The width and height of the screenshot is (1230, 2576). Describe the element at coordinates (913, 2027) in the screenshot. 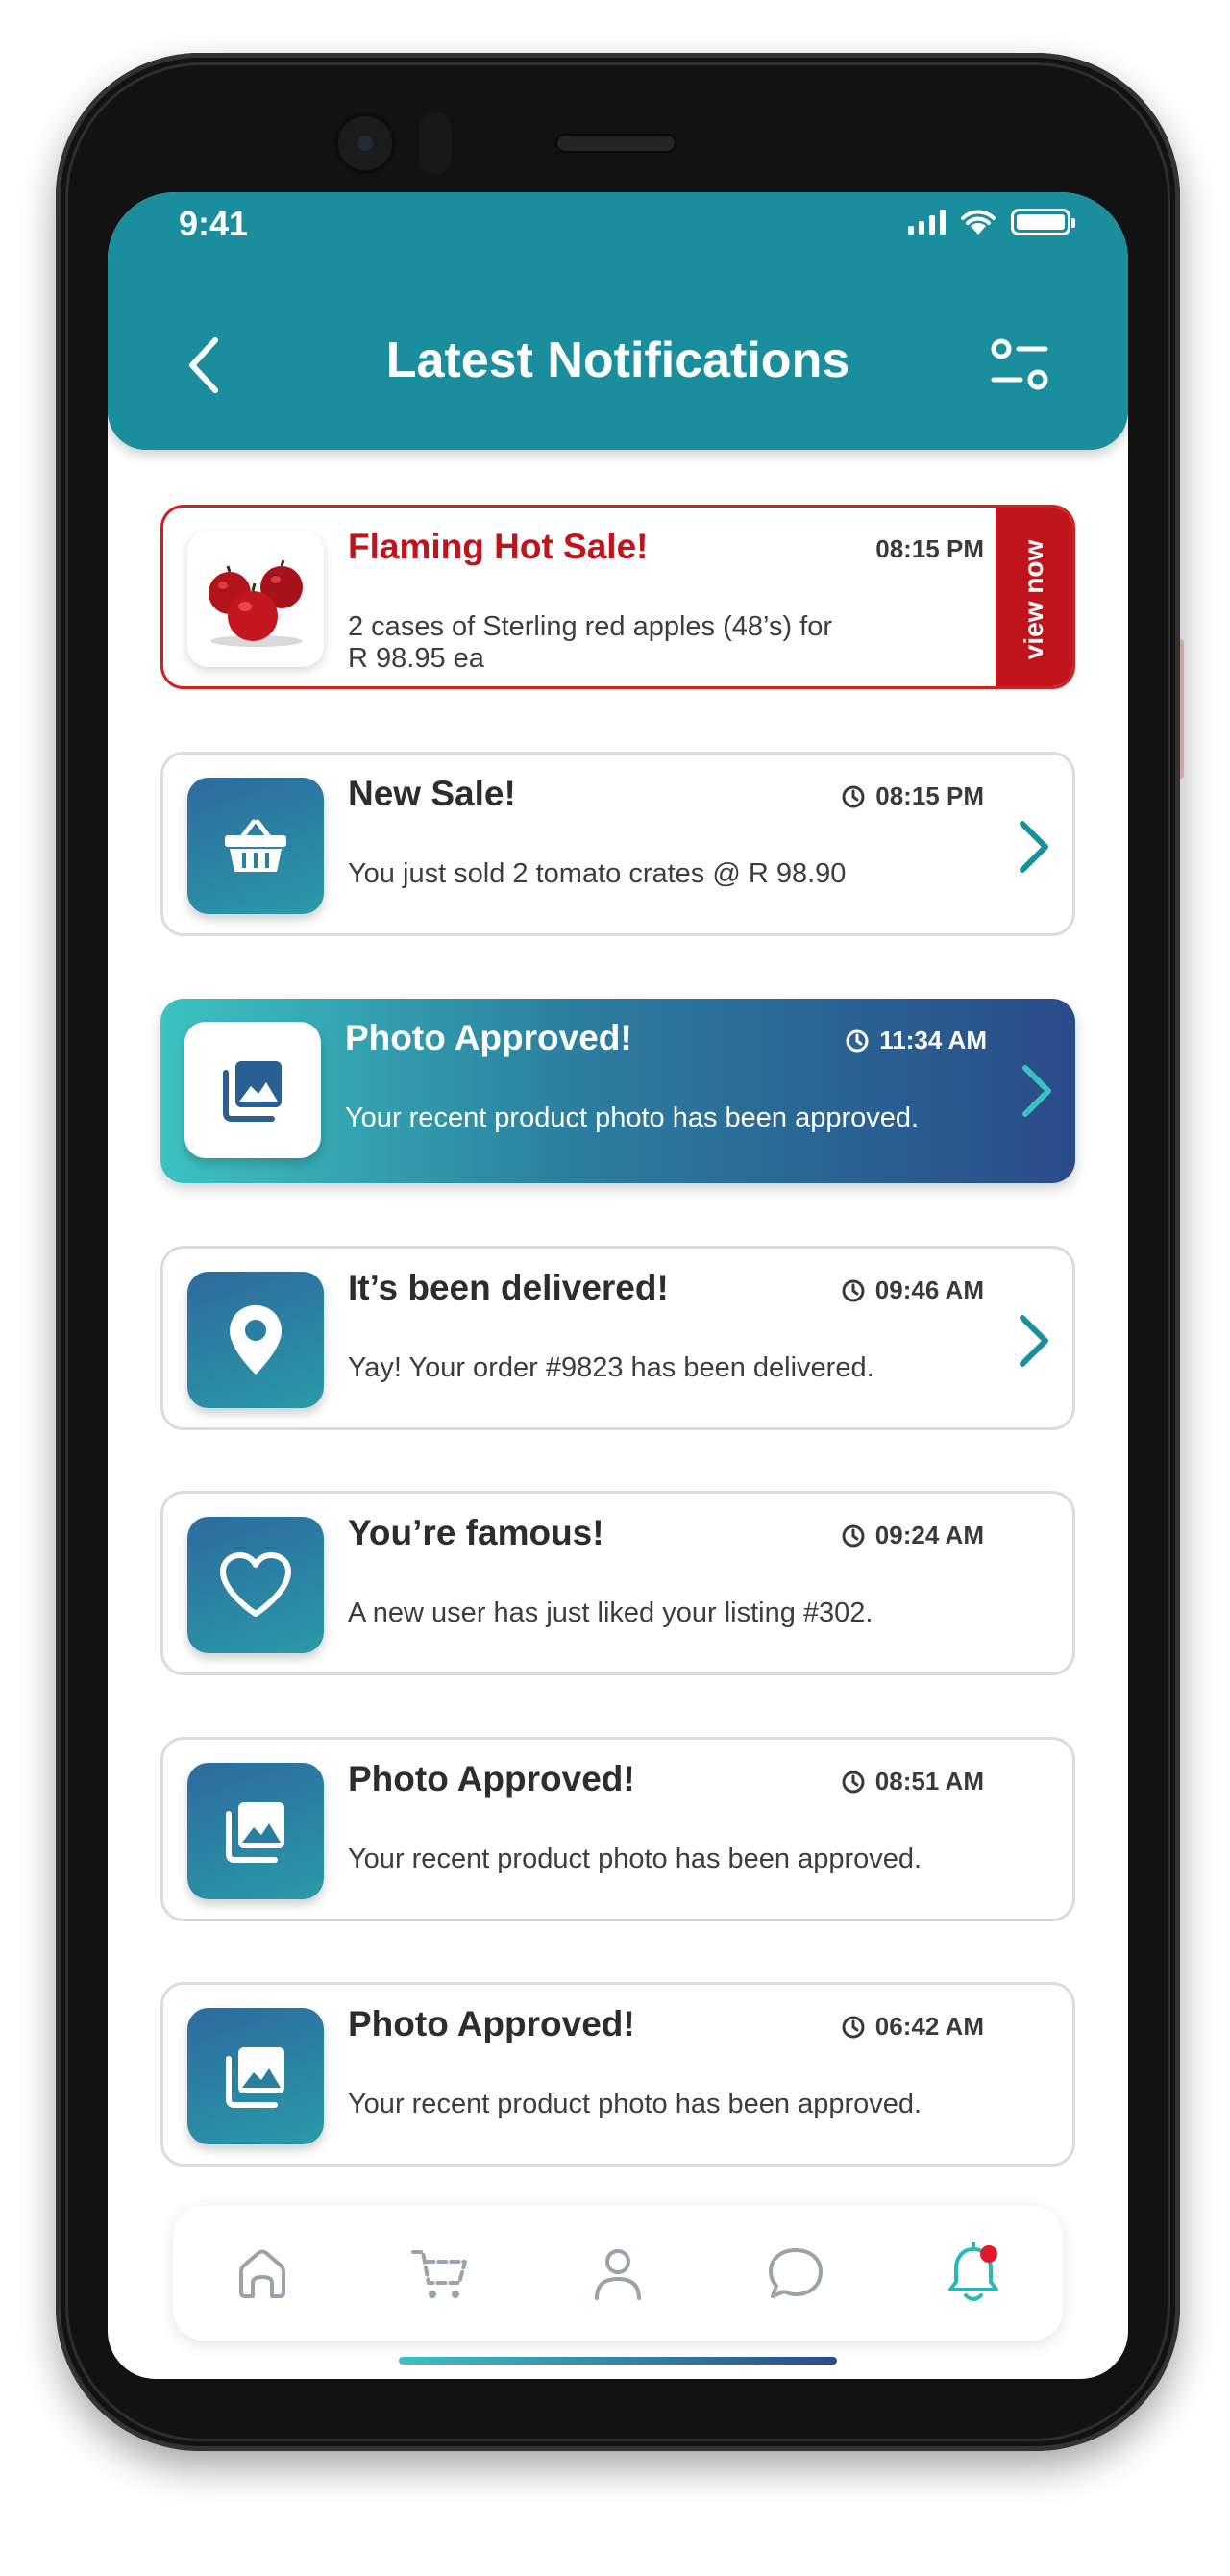

I see `notification-time: 06:42 AM` at that location.